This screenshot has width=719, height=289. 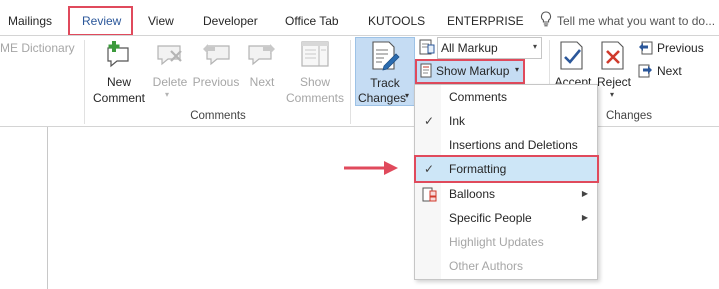 I want to click on next-change-label: Next, so click(x=669, y=71).